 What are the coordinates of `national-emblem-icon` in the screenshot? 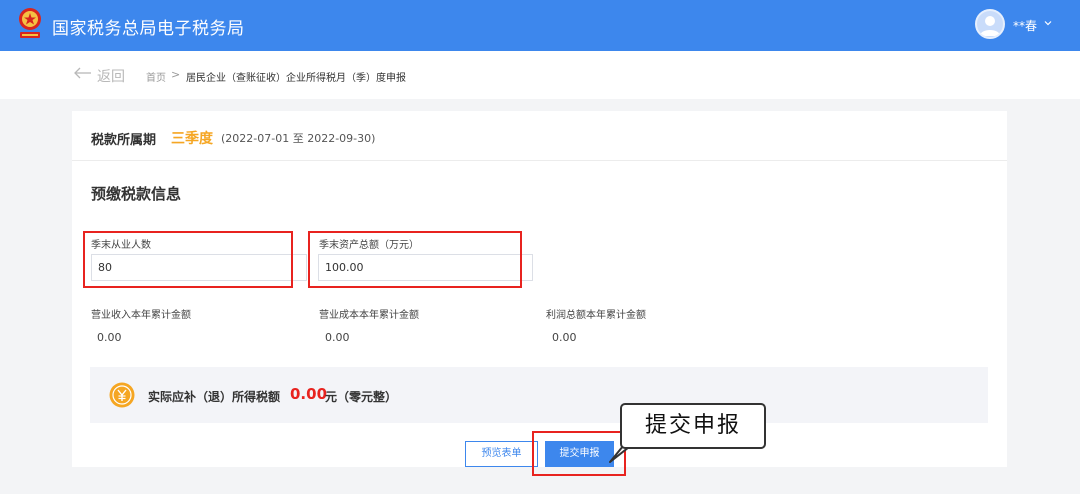 It's located at (30, 23).